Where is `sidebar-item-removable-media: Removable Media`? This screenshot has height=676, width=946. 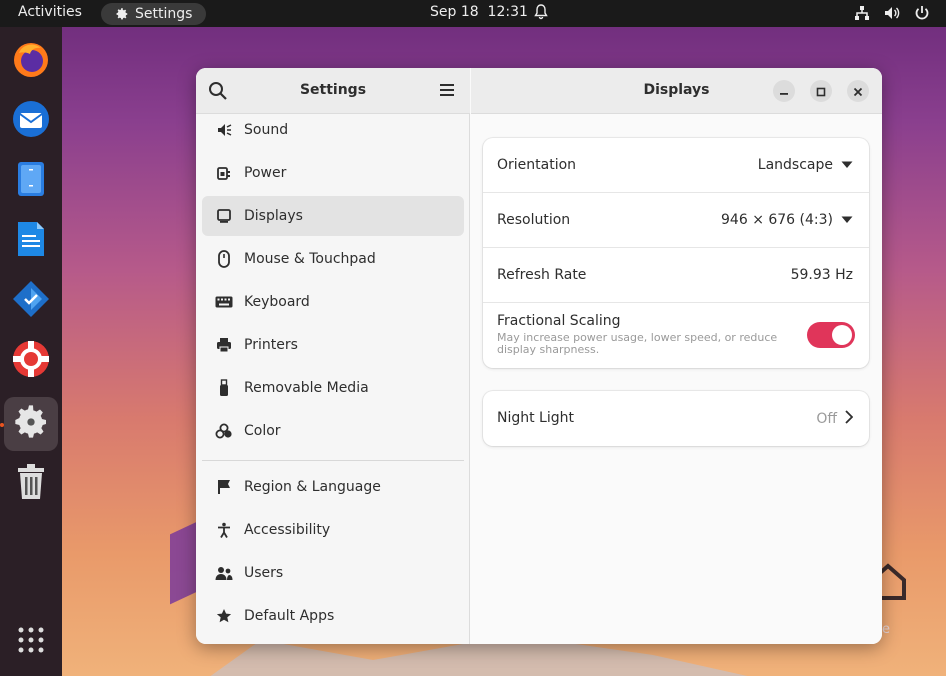
sidebar-item-removable-media: Removable Media is located at coordinates (333, 388).